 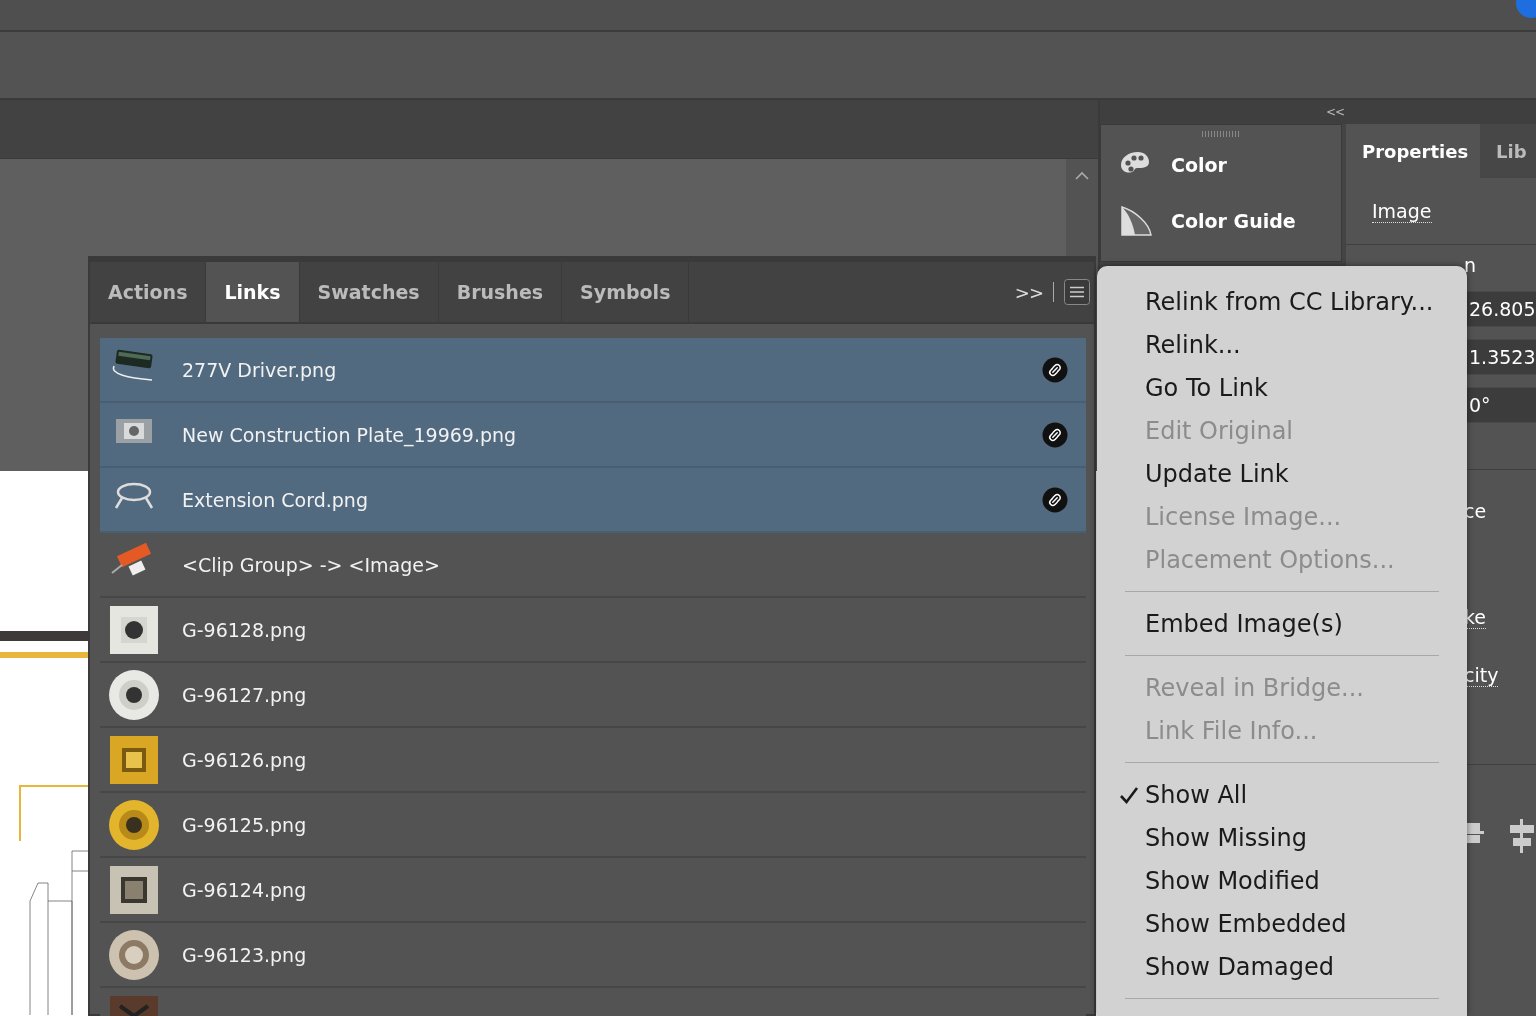 What do you see at coordinates (1500, 405) in the screenshot?
I see `input-field: 0°` at bounding box center [1500, 405].